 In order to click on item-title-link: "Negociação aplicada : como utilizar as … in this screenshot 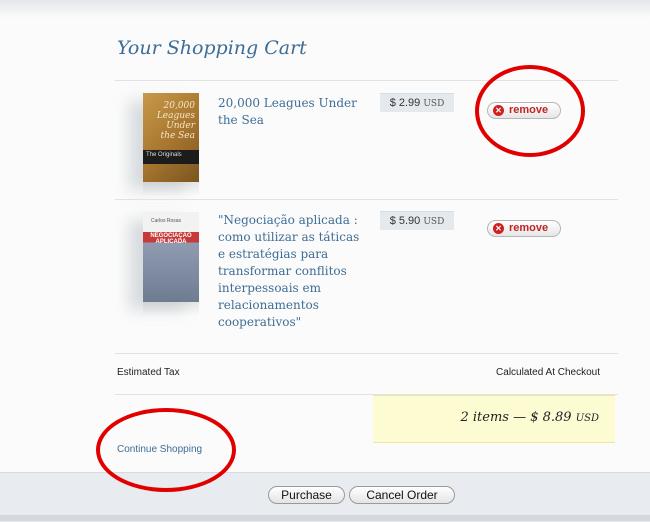, I will do `click(293, 271)`.